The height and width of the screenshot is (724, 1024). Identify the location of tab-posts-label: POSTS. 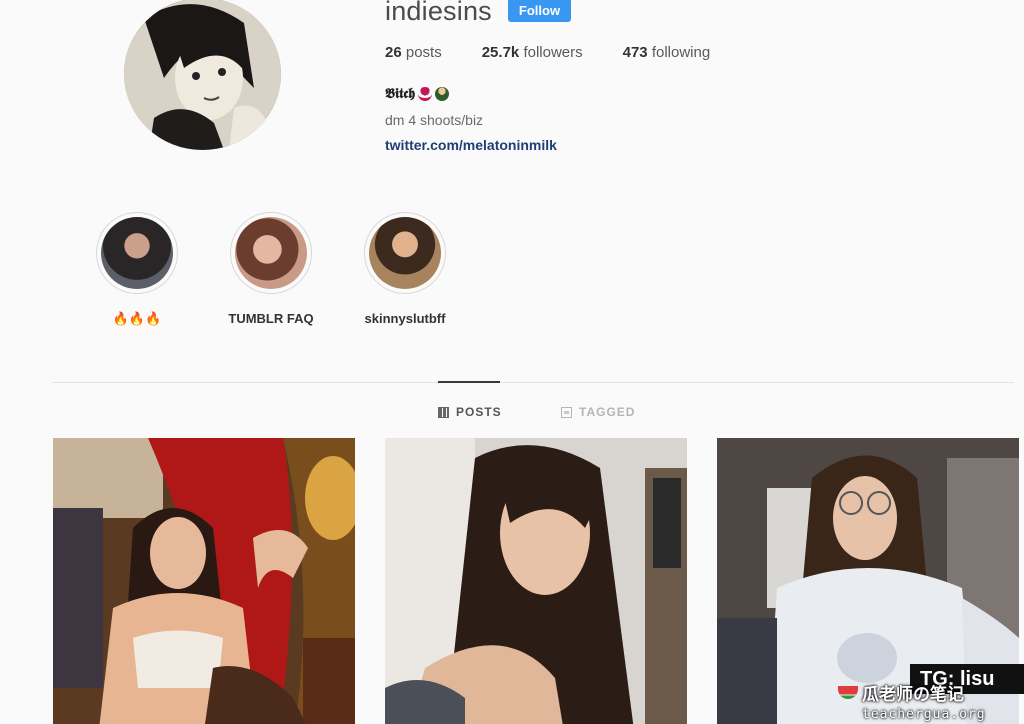
(479, 412).